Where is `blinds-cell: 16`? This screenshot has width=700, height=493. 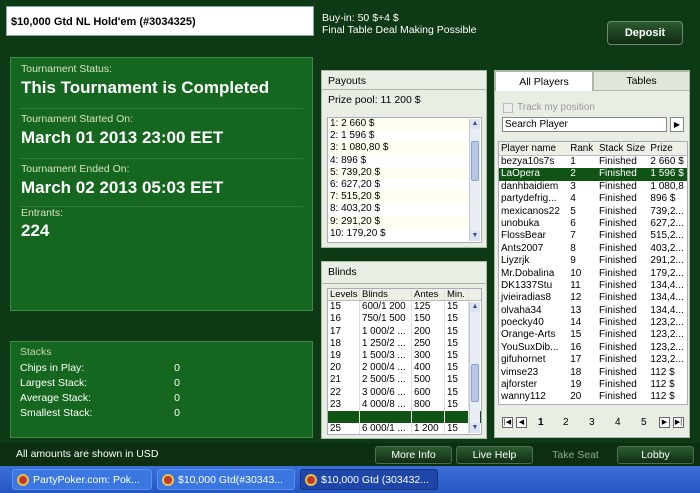 blinds-cell: 16 is located at coordinates (344, 319).